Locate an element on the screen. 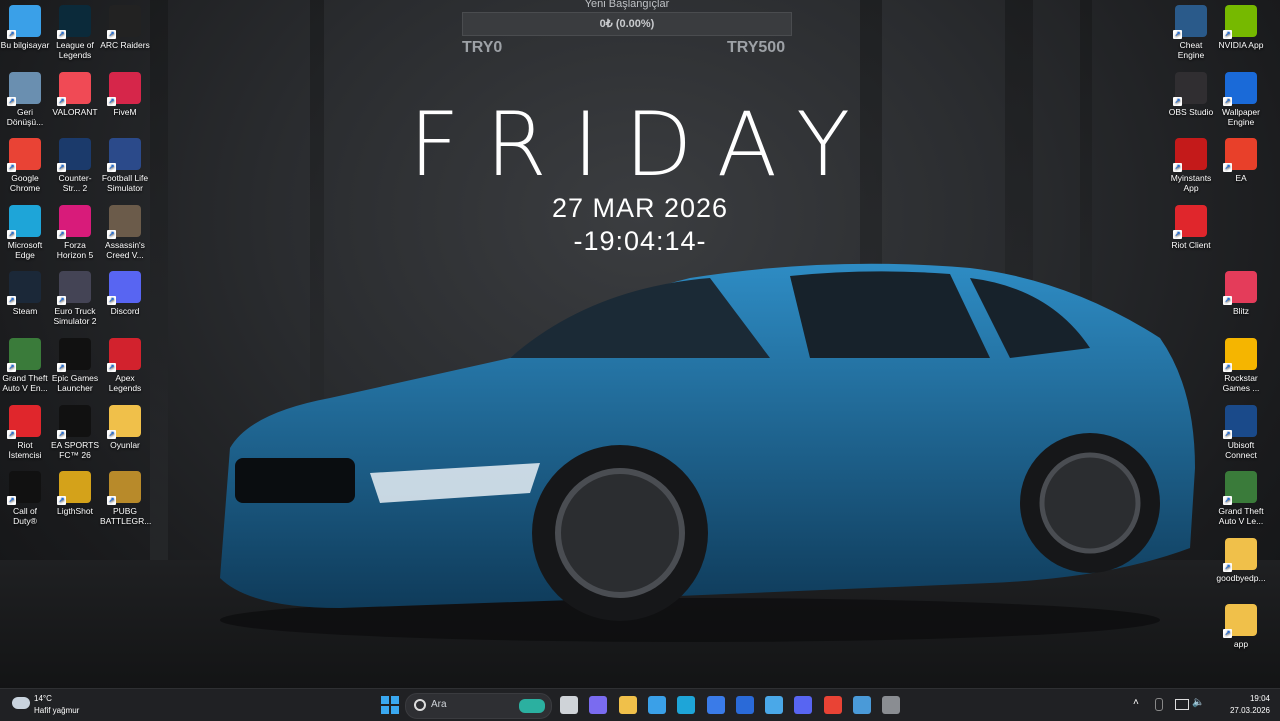 Image resolution: width=1280 pixels, height=721 pixels. desktop-icon: ↗ EA SPORTS FC™ 26 is located at coordinates (75, 432).